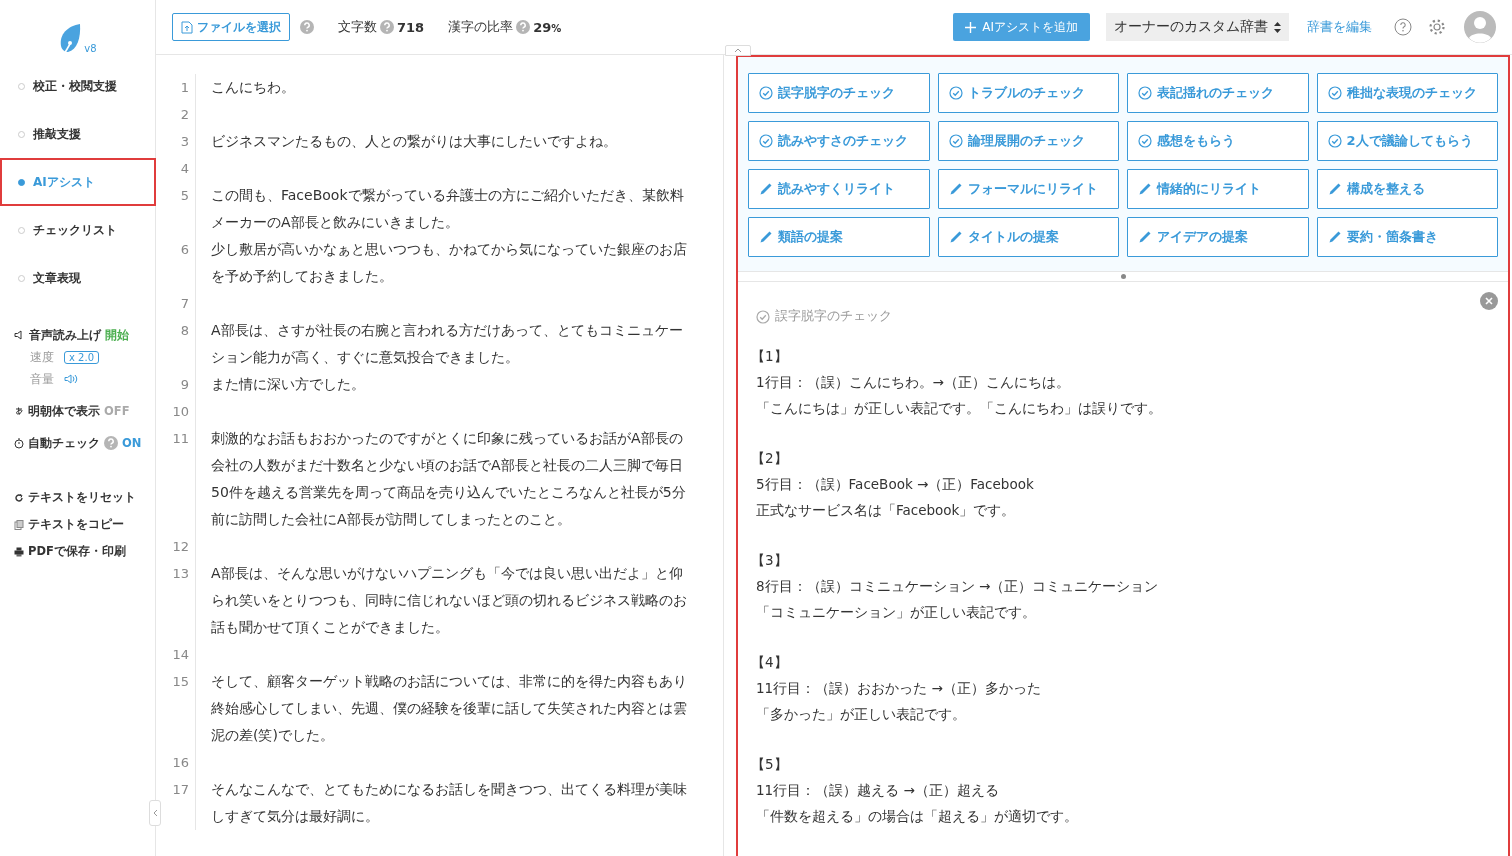 Image resolution: width=1512 pixels, height=856 pixels. I want to click on ai-assist-button: タイトルの提案, so click(1028, 237).